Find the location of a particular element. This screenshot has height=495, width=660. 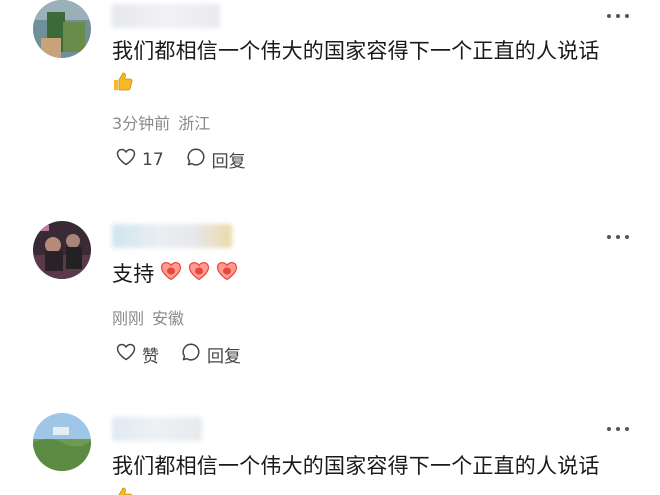

comment-time: 刚刚 is located at coordinates (128, 318).